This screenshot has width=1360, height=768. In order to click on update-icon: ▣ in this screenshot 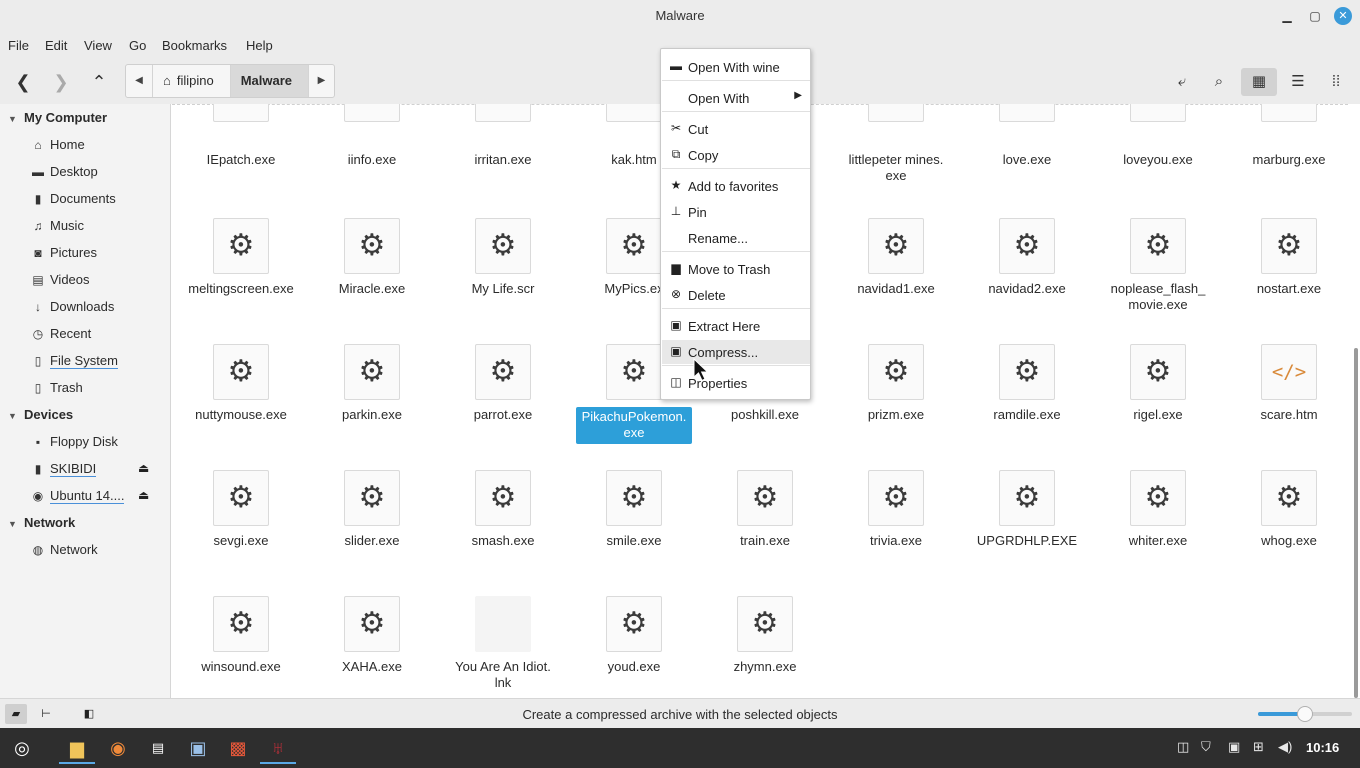, I will do `click(1234, 747)`.